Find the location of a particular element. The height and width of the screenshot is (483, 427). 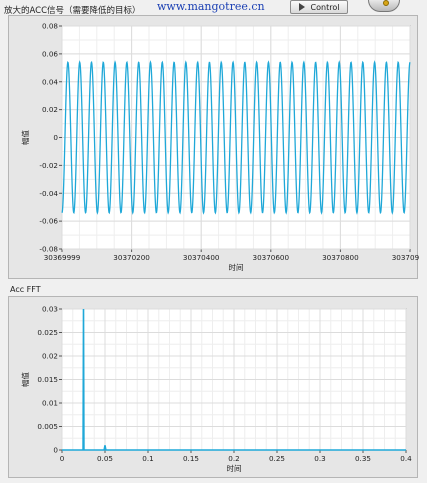

x-tick-label: 30369999 is located at coordinates (62, 257).